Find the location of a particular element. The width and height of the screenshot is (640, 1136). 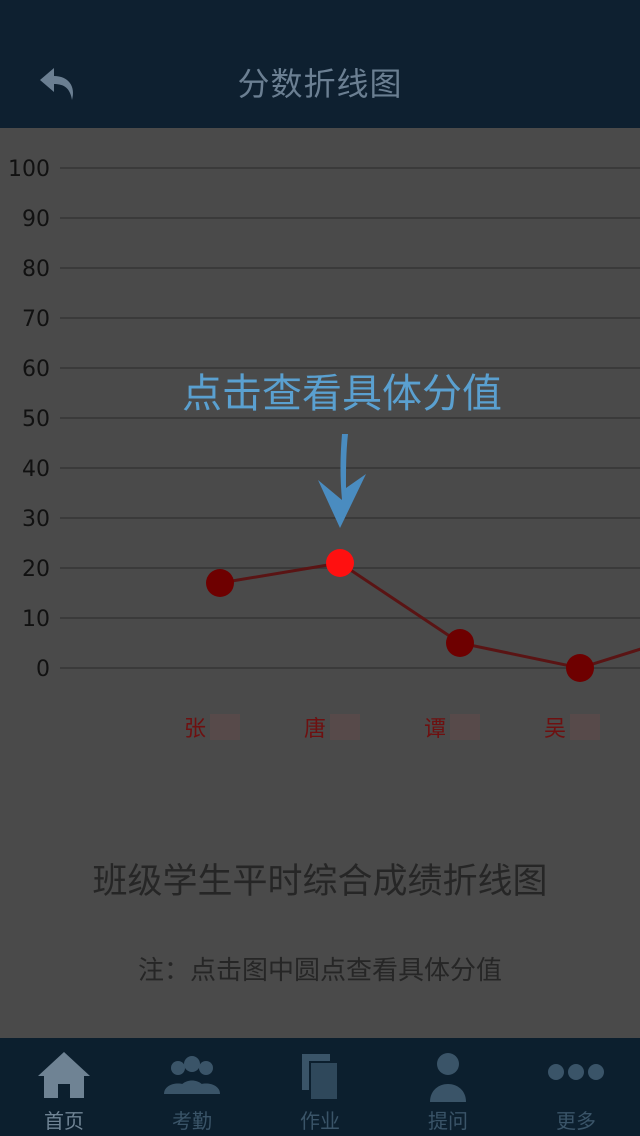

documents-icon is located at coordinates (320, 1077).